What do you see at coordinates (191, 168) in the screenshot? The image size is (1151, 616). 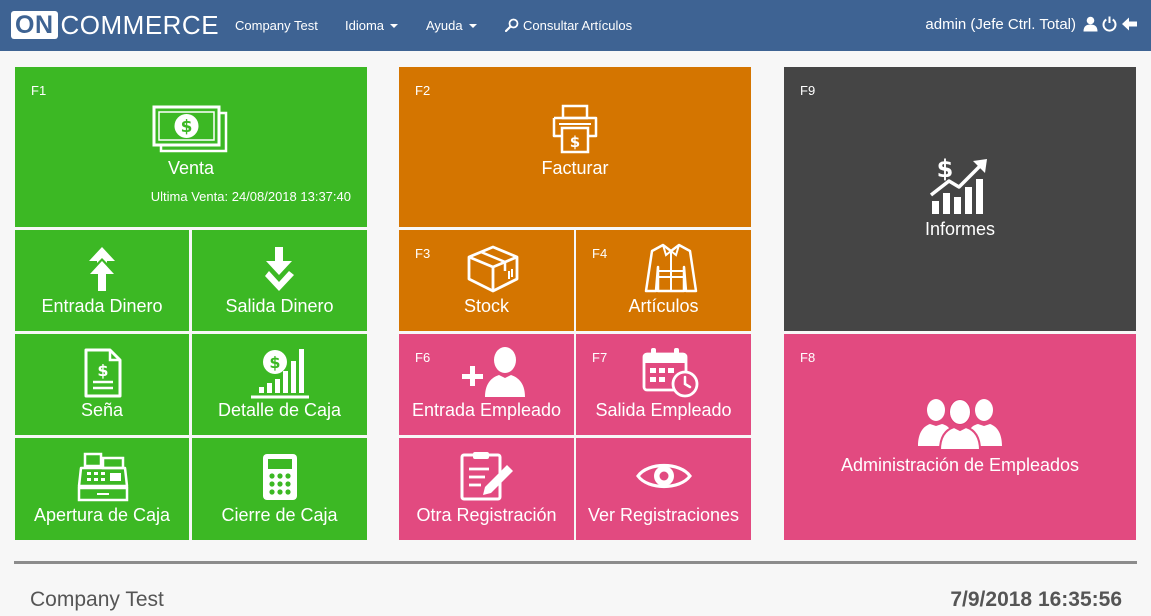 I see `tile-label: Venta` at bounding box center [191, 168].